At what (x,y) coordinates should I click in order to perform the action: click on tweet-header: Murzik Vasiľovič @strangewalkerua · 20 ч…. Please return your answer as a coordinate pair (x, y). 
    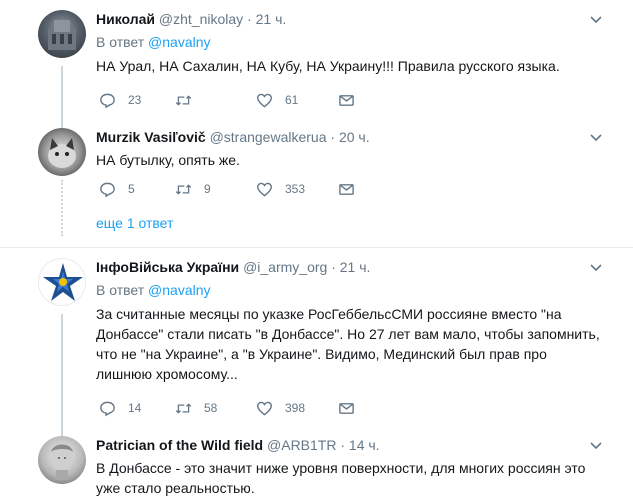
    Looking at the image, I should click on (352, 137).